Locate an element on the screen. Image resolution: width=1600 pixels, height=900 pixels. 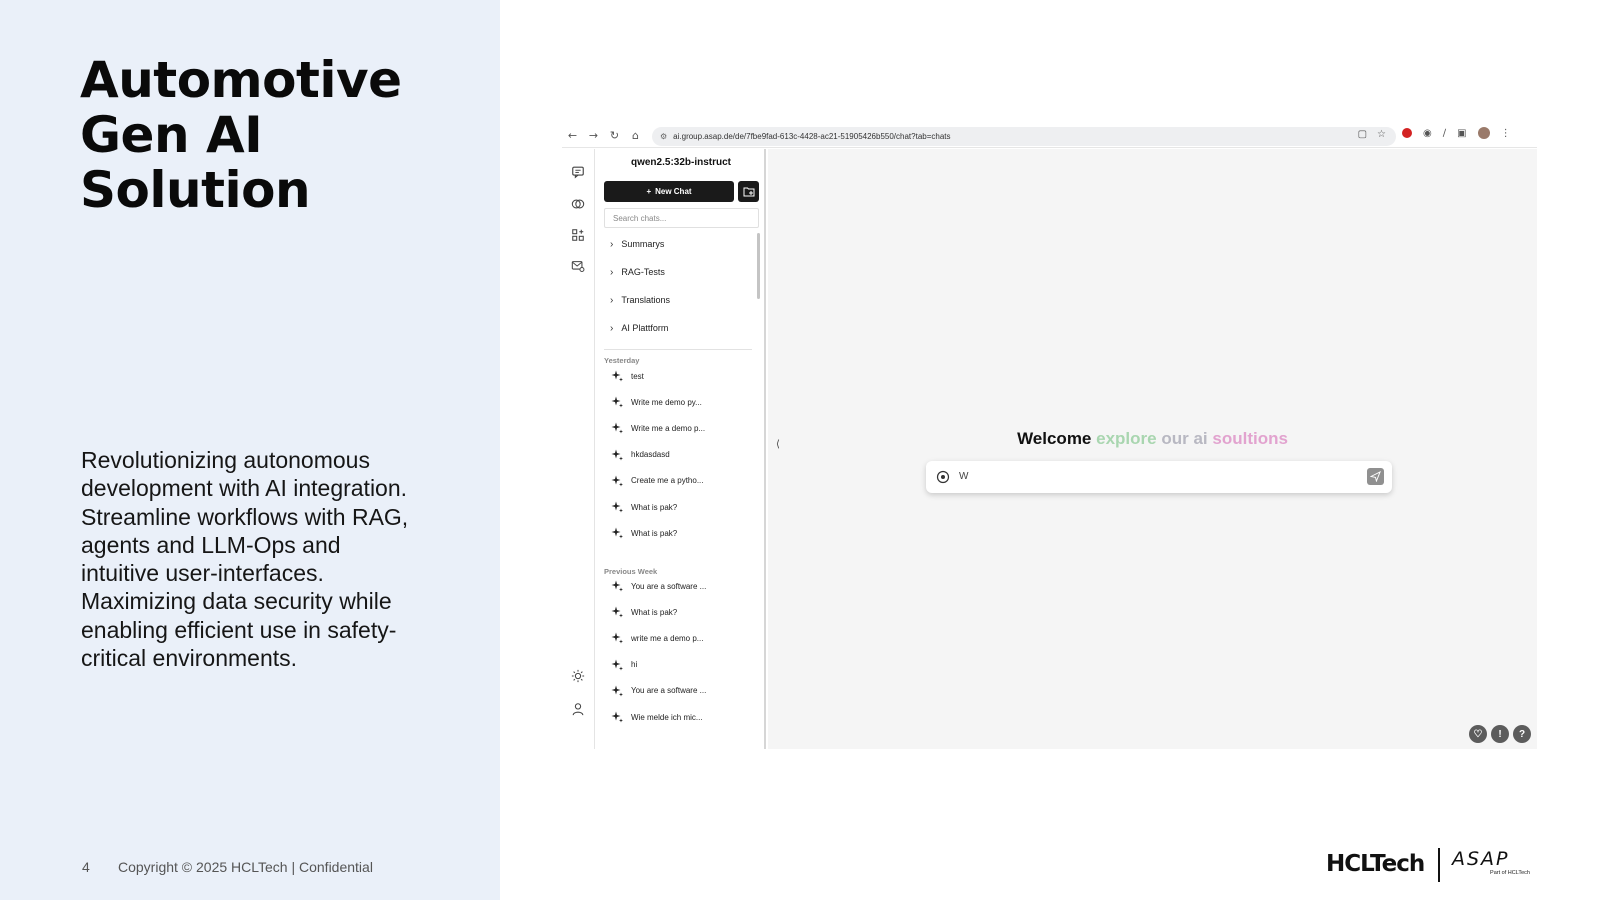
folder-plus-icon is located at coordinates (748, 192).